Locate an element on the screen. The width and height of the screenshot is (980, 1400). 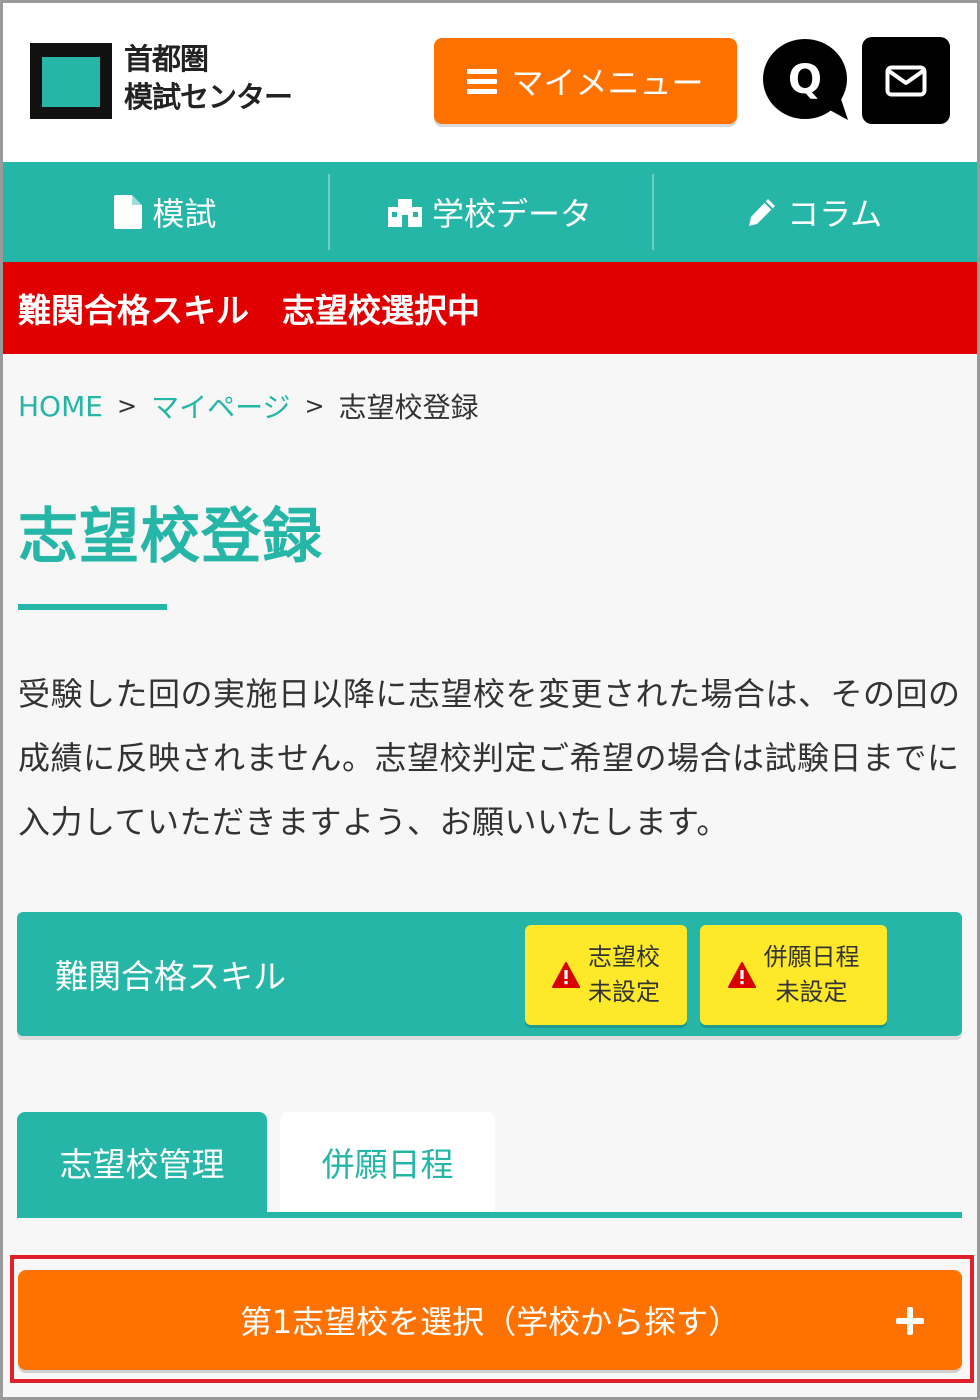
my-menu-label: マイメニュー is located at coordinates (607, 83).